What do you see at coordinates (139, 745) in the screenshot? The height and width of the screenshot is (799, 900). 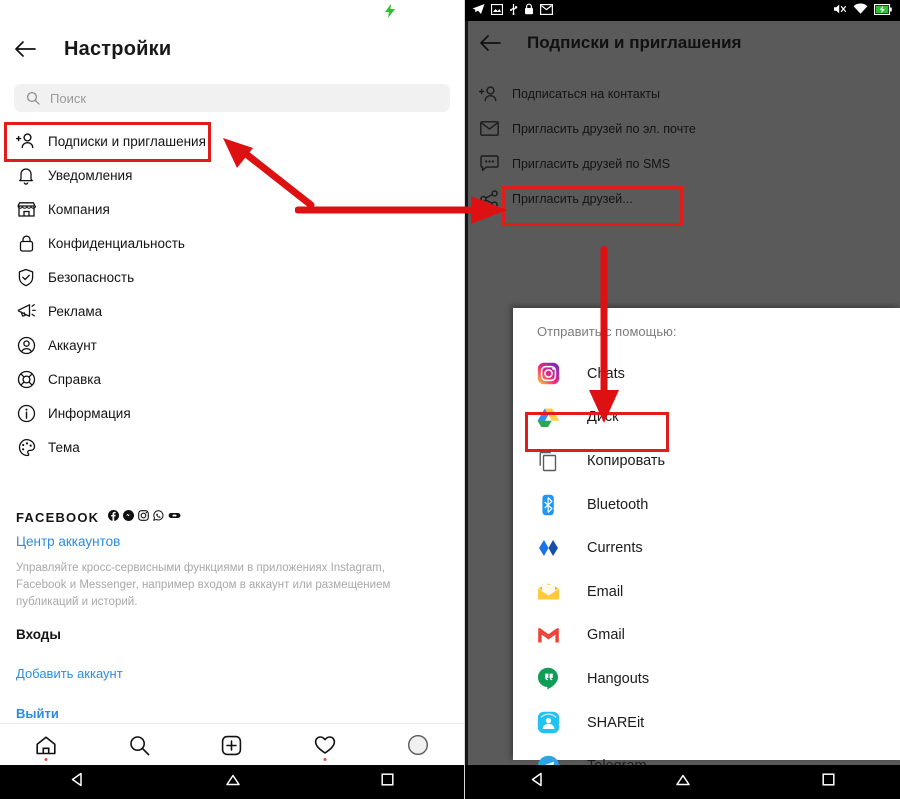 I see `tab-search` at bounding box center [139, 745].